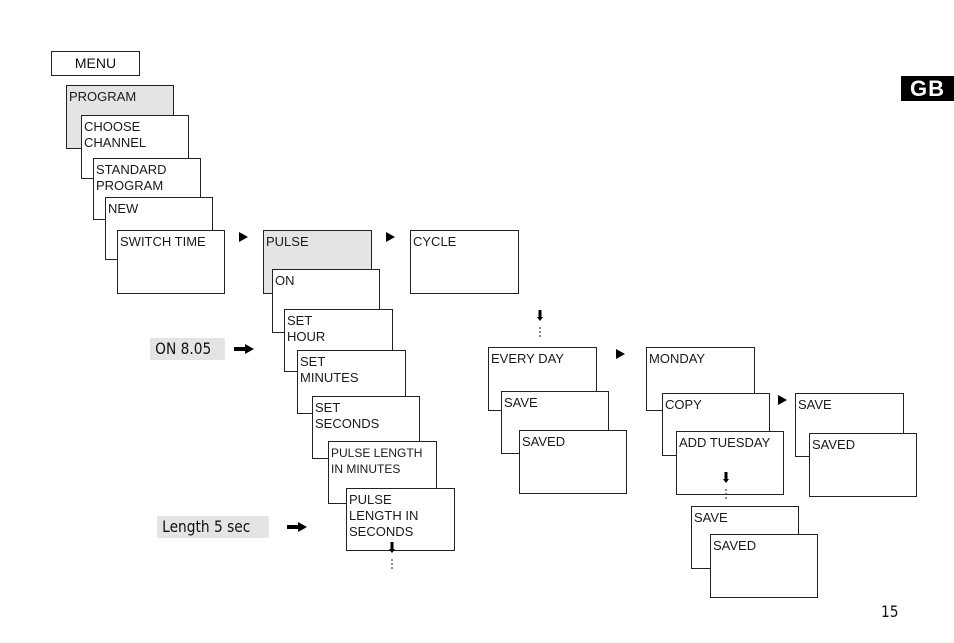  I want to click on menu-button: MENU, so click(95, 63).